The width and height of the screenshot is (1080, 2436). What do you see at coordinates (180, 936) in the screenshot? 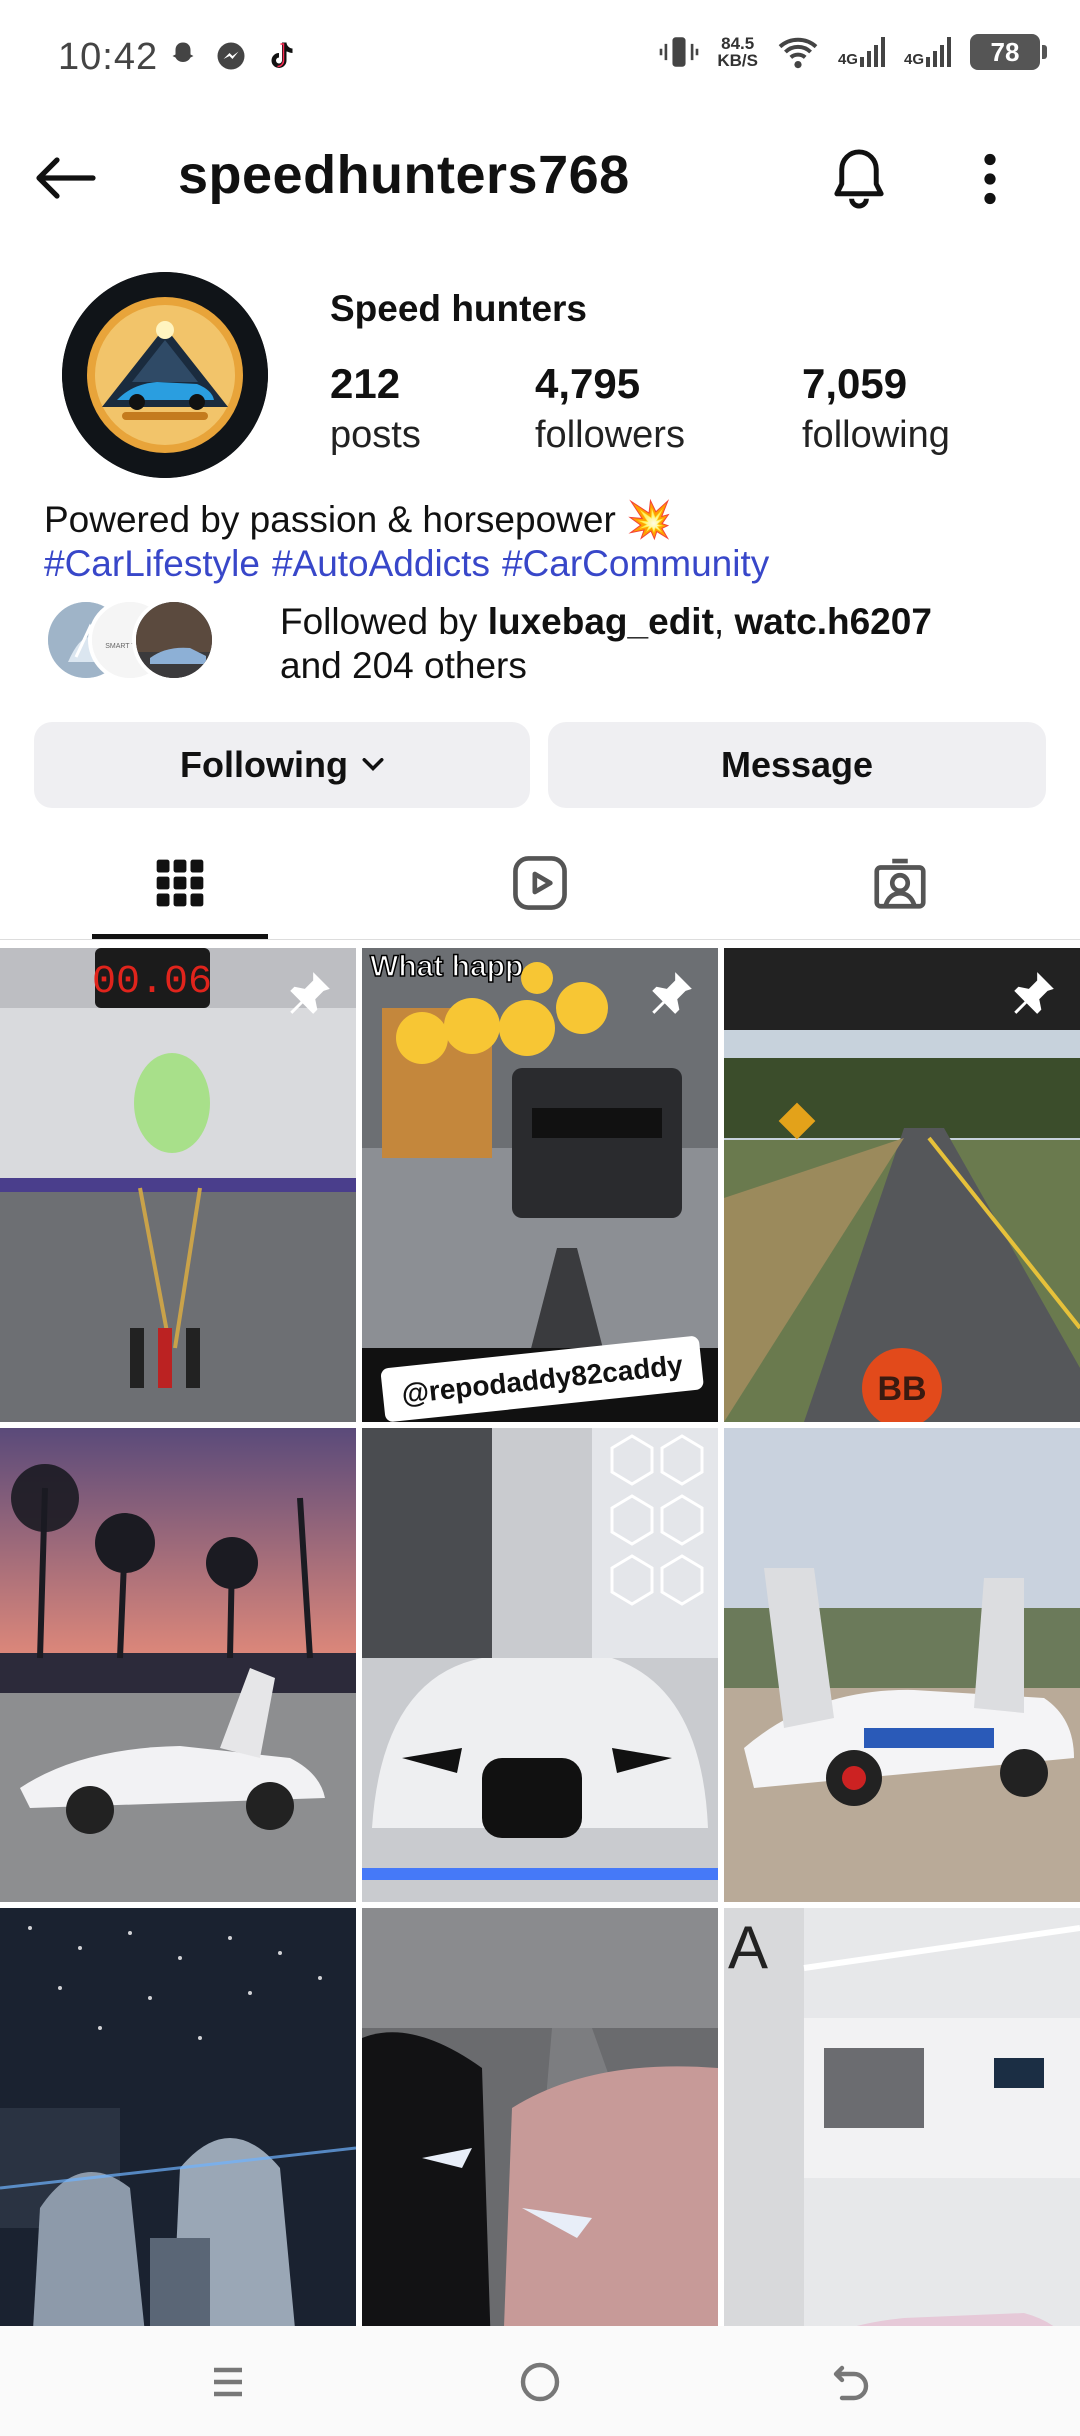
I see `active-tab-indicator` at bounding box center [180, 936].